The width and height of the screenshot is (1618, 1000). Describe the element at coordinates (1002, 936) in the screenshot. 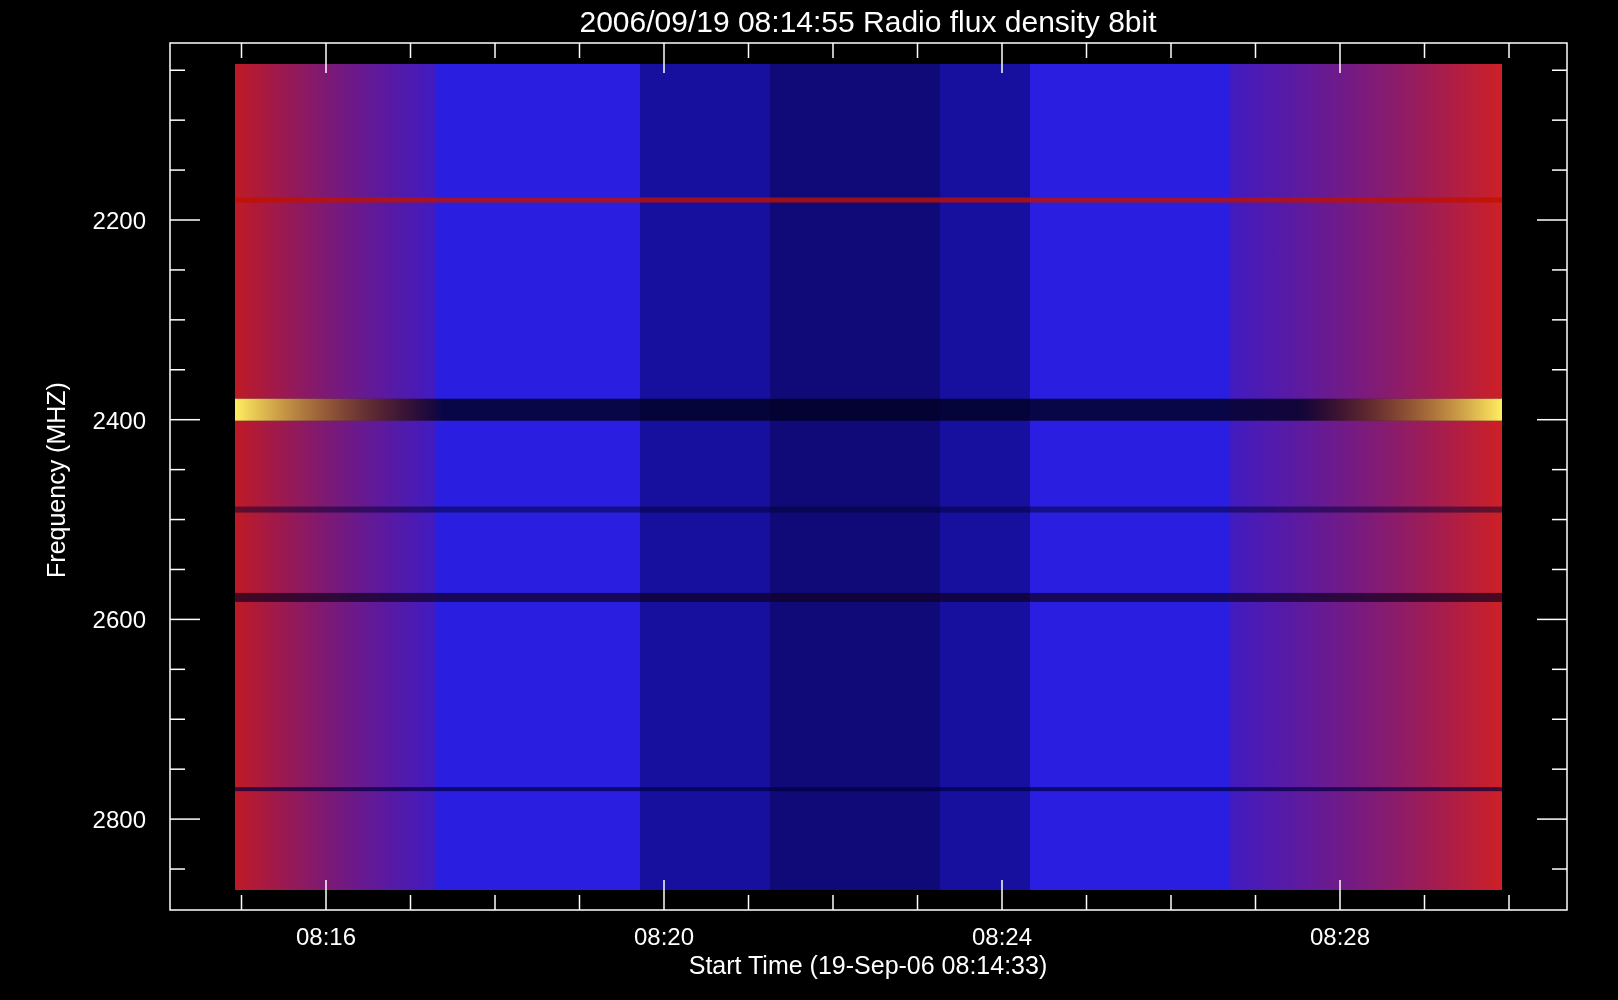

I see `tick-label: 08:24` at that location.